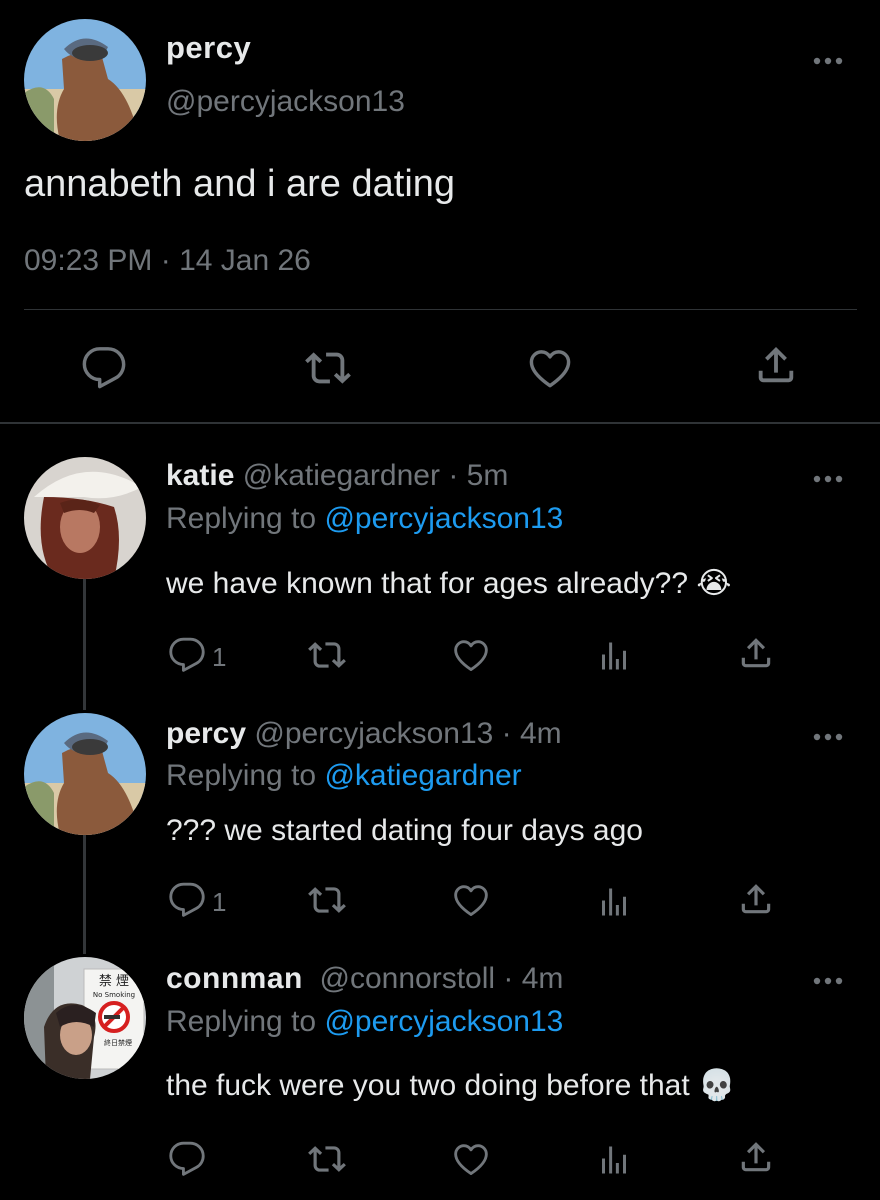 Image resolution: width=880 pixels, height=1200 pixels. Describe the element at coordinates (478, 475) in the screenshot. I see `reply-time: · 5m` at that location.